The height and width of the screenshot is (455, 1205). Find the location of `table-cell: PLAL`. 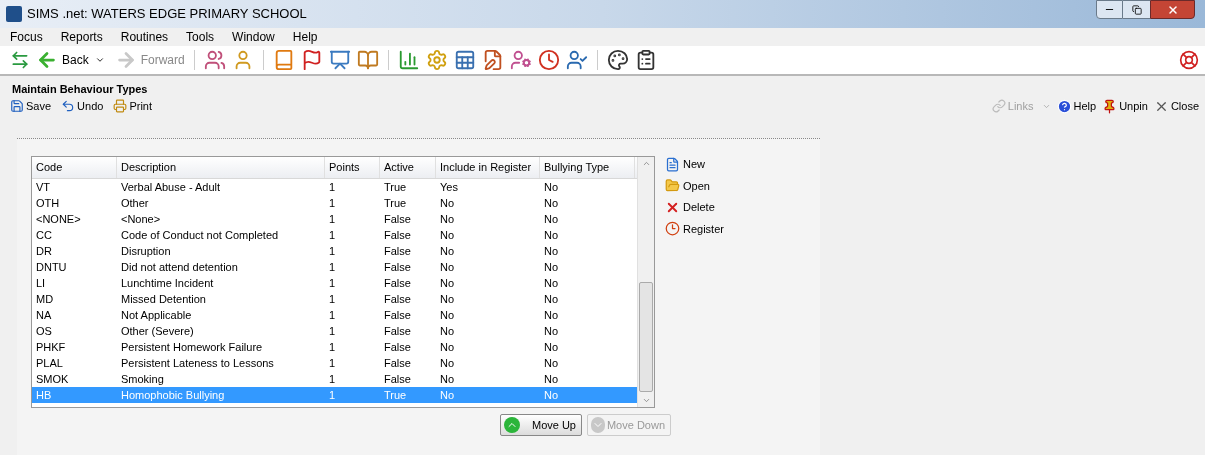

table-cell: PLAL is located at coordinates (49, 362).